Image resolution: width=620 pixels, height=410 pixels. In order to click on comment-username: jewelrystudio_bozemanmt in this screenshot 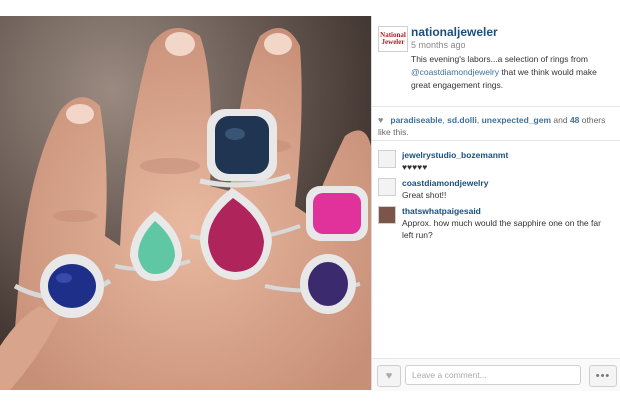, I will do `click(455, 155)`.